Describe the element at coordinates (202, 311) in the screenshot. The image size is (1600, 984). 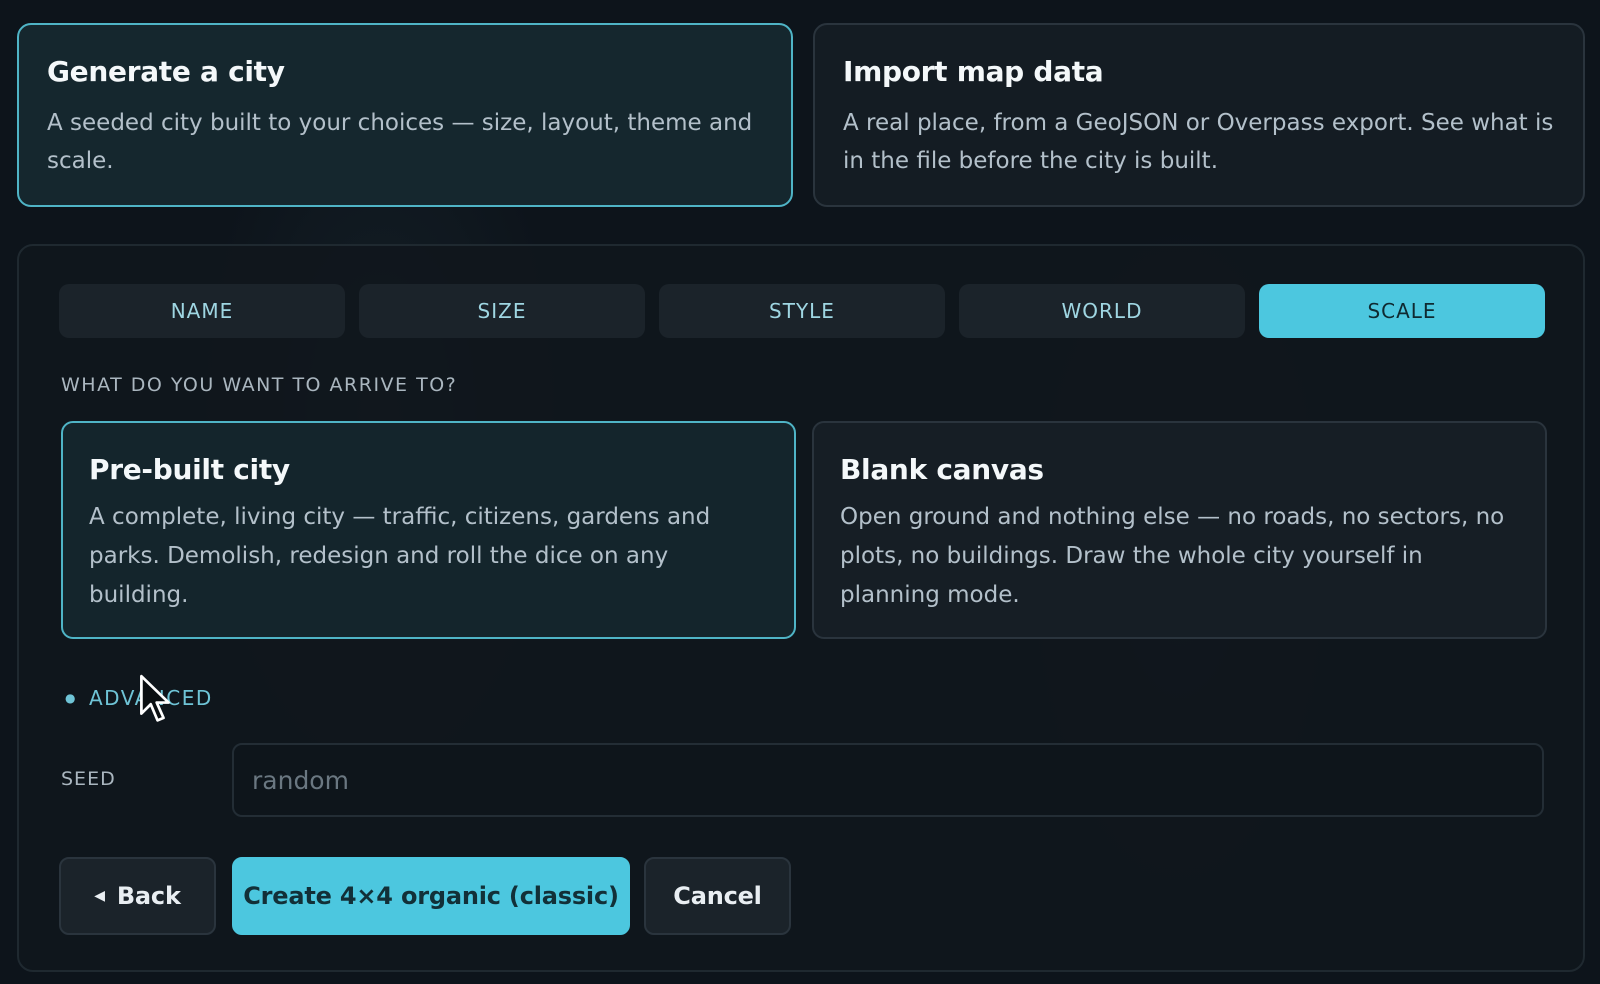
I see `tab-name: NAME` at that location.